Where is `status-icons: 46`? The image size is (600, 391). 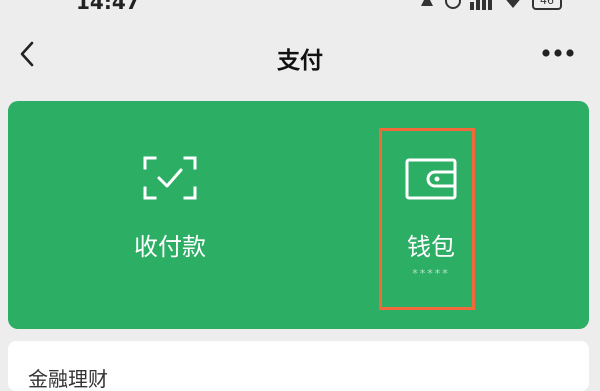
status-icons: 46 is located at coordinates (490, 5).